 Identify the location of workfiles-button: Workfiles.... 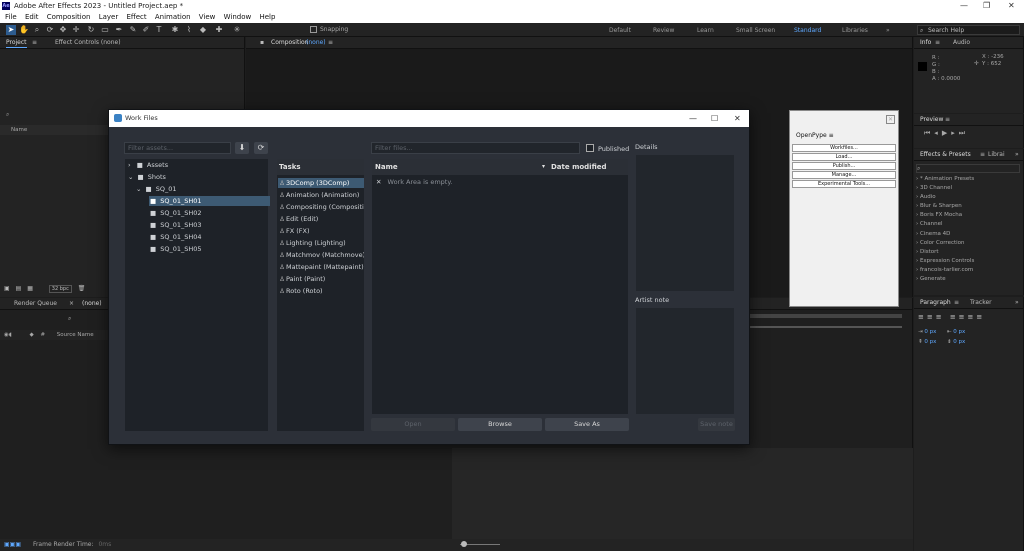
(844, 148).